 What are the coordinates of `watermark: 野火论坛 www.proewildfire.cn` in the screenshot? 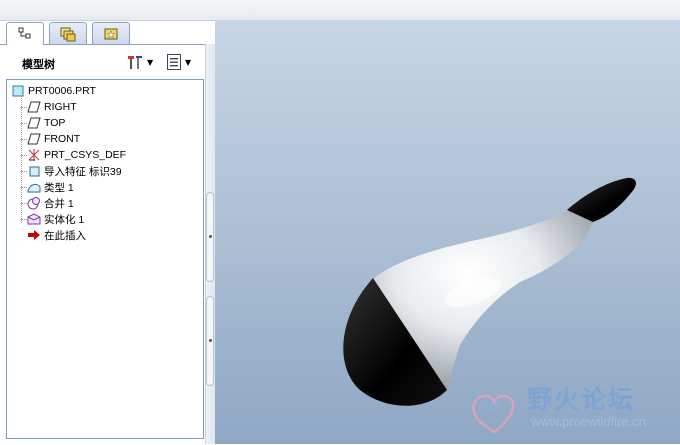 It's located at (563, 407).